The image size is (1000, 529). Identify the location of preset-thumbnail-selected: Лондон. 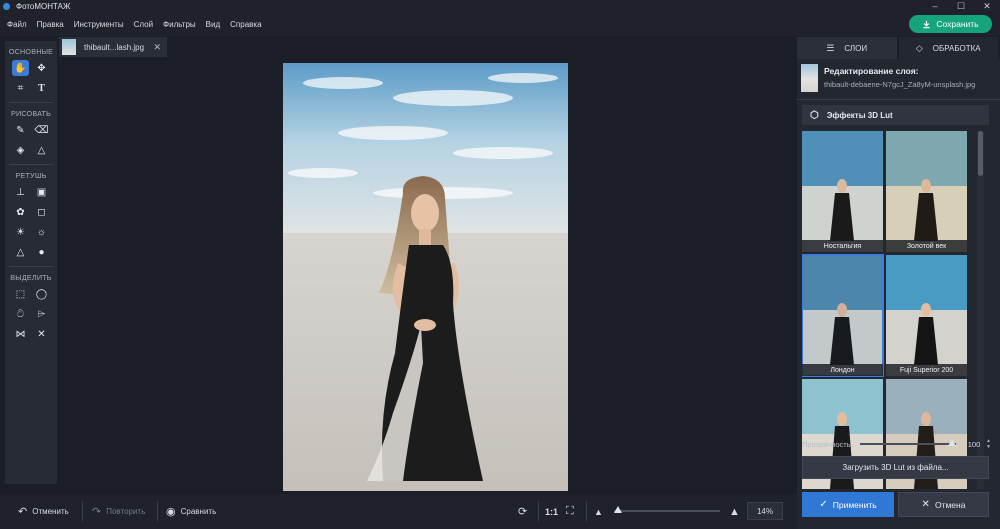
(843, 315).